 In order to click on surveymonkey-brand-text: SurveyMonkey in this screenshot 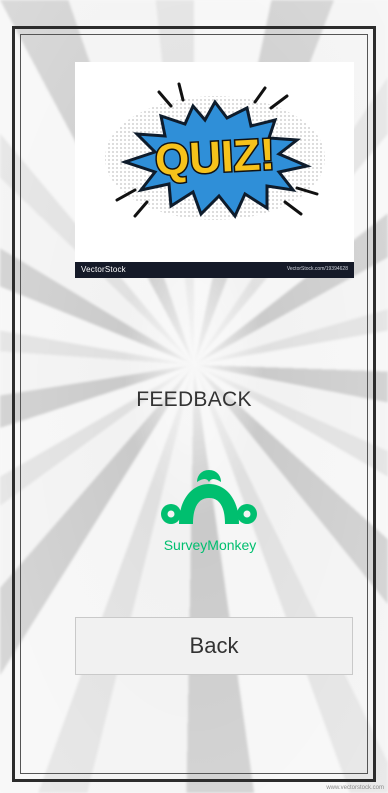, I will do `click(210, 545)`.